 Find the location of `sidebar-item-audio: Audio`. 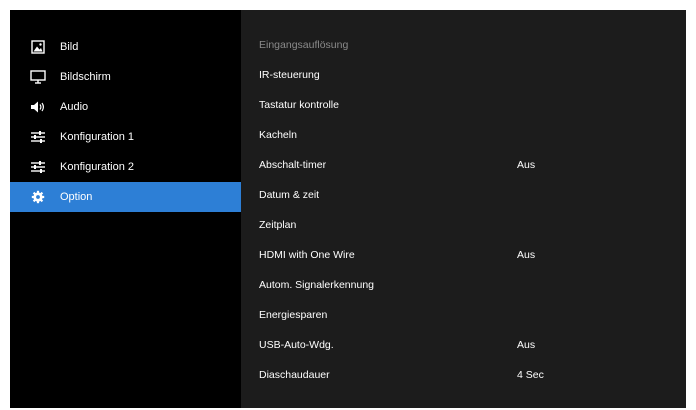

sidebar-item-audio: Audio is located at coordinates (125, 107).